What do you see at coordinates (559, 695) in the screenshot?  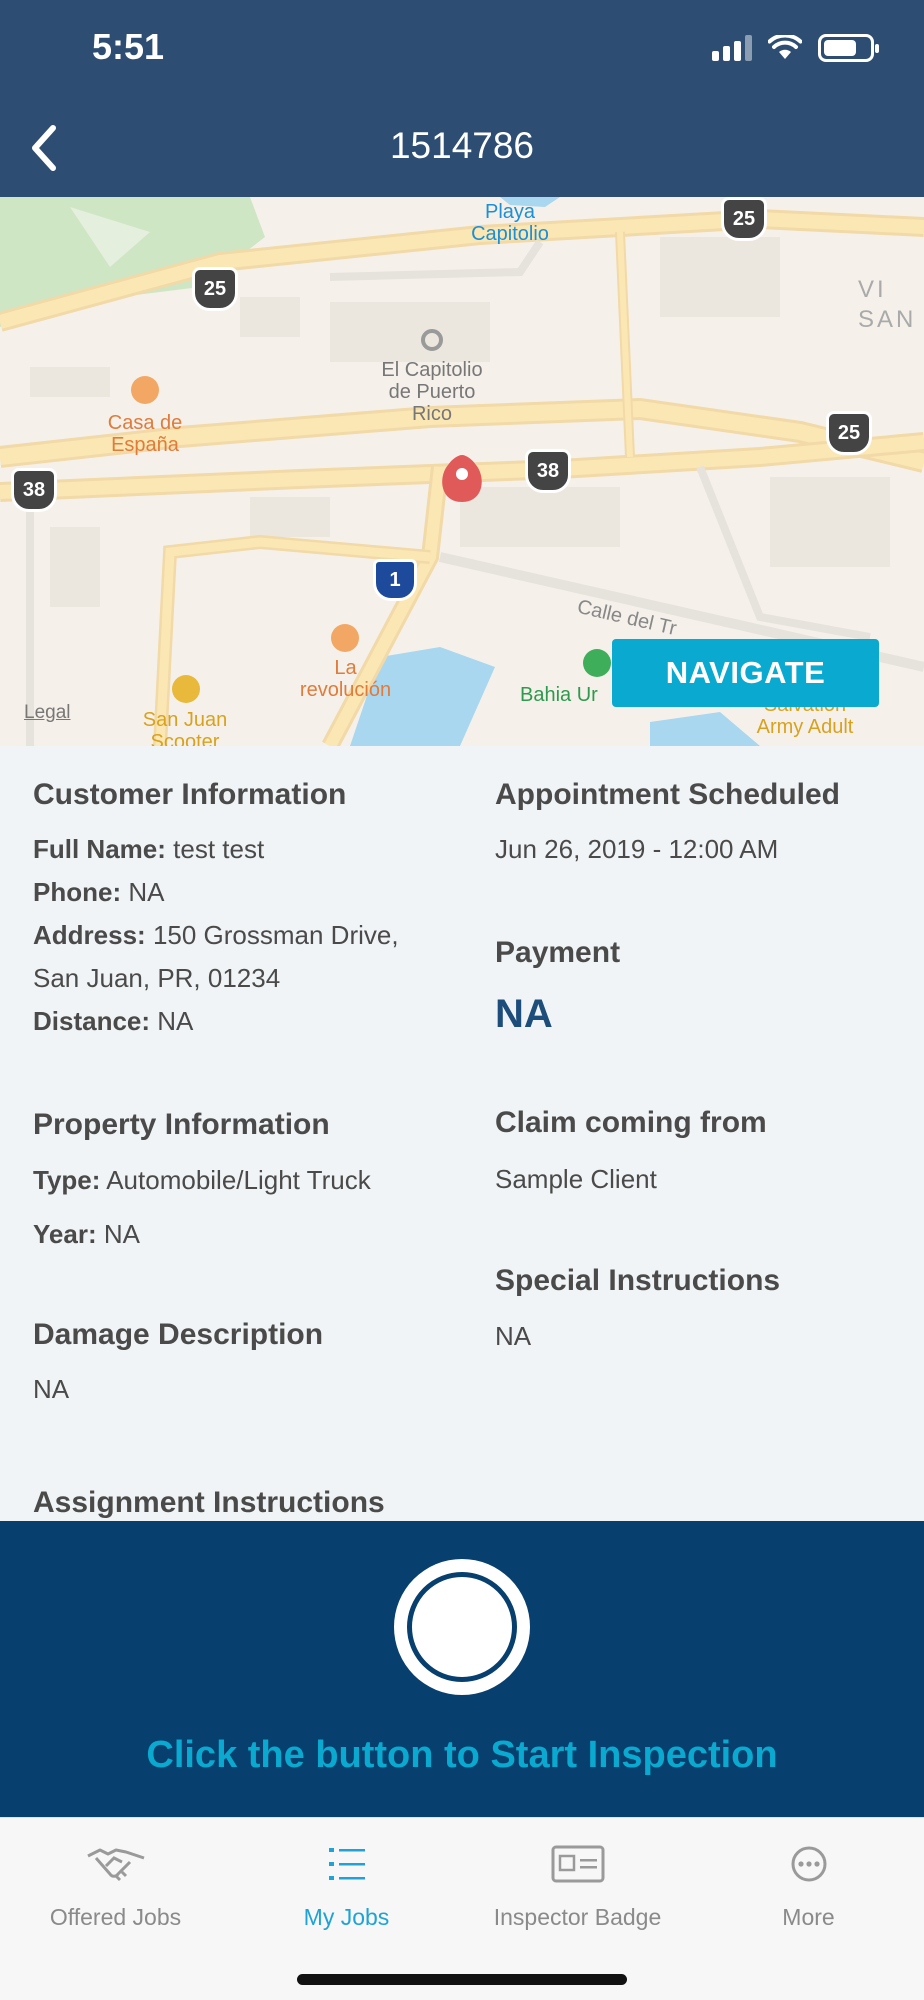 I see `map-label-bahia: Bahia Ur` at bounding box center [559, 695].